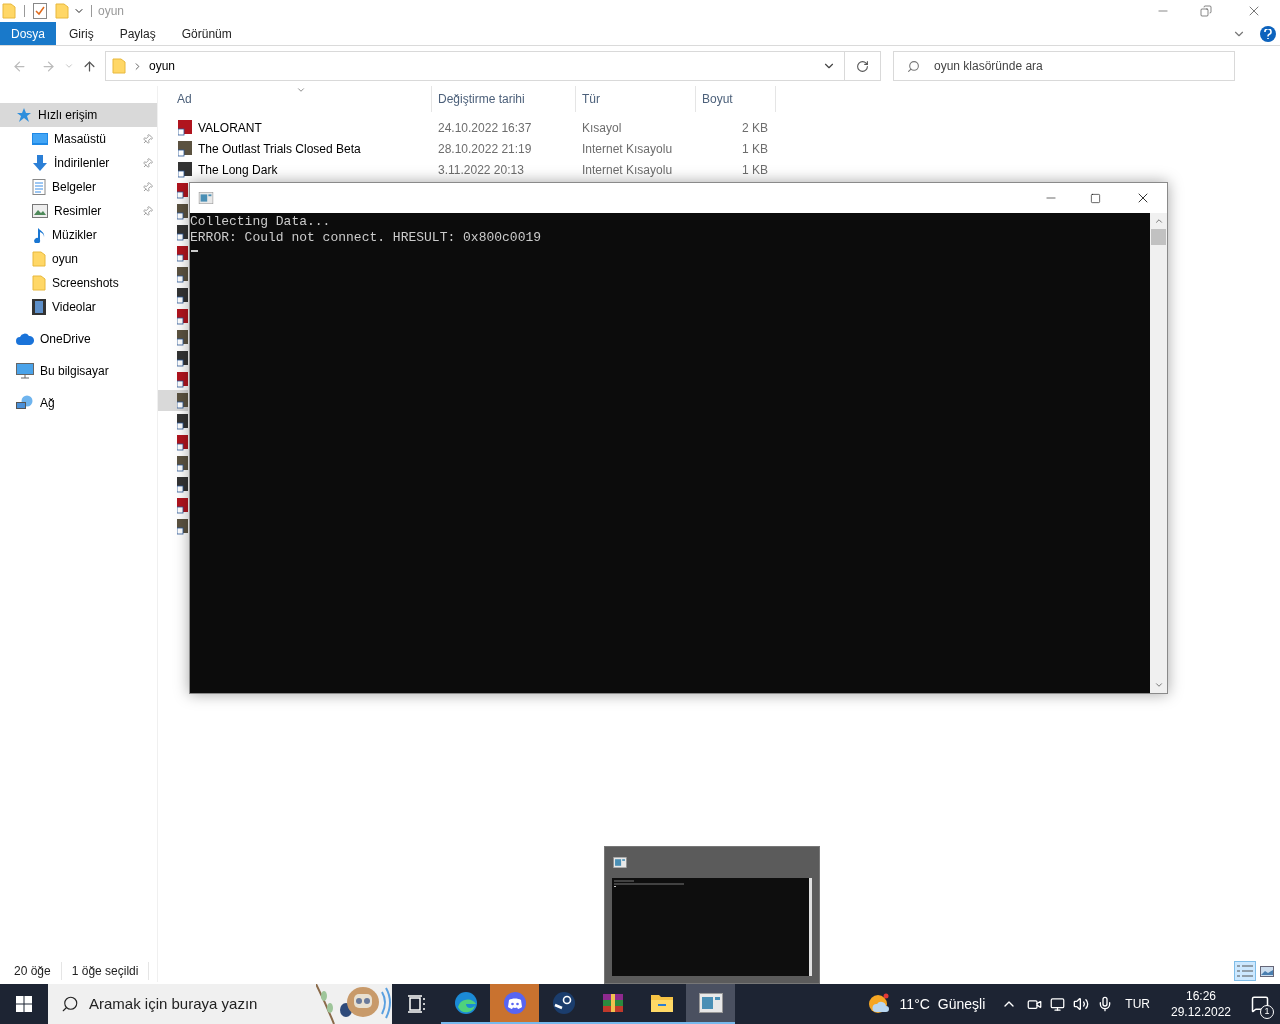  Describe the element at coordinates (39, 307) in the screenshot. I see `film-icon` at that location.